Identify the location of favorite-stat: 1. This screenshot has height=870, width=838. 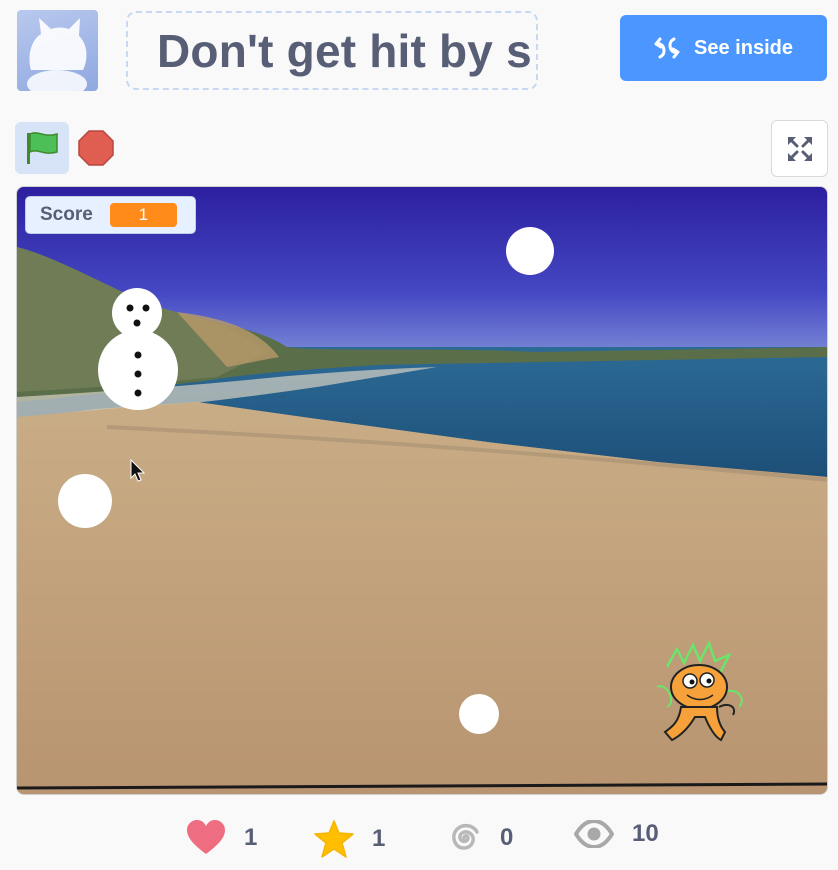
(349, 839).